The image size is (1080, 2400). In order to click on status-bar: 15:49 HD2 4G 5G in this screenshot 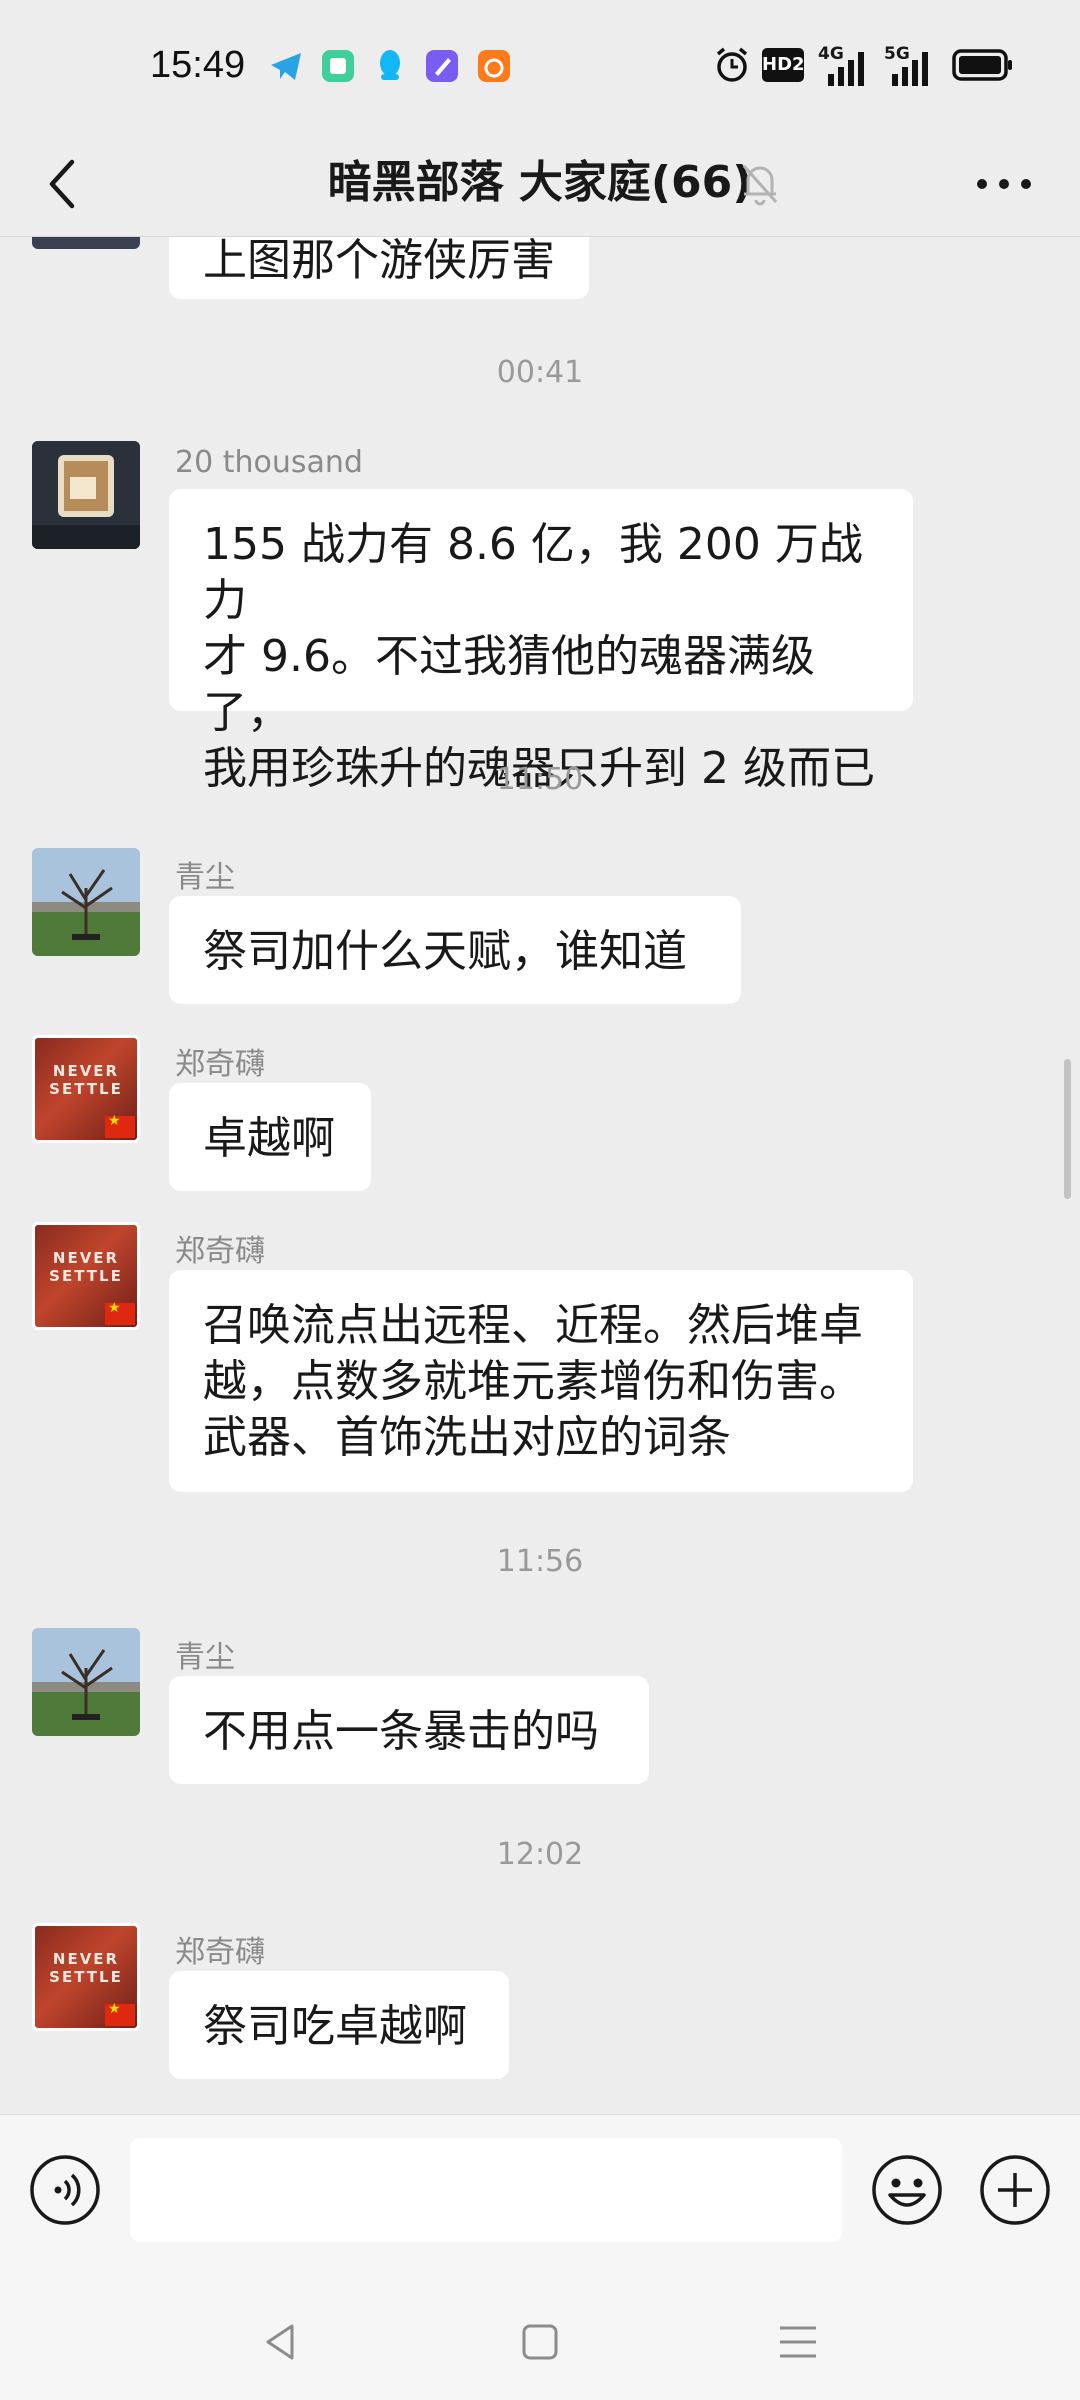, I will do `click(540, 65)`.